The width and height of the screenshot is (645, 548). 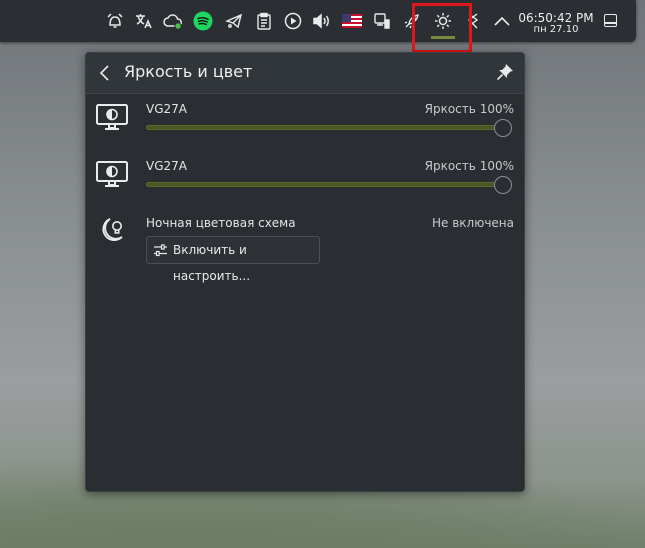 What do you see at coordinates (352, 21) in the screenshot?
I see `us-flag-keyboard-icon` at bounding box center [352, 21].